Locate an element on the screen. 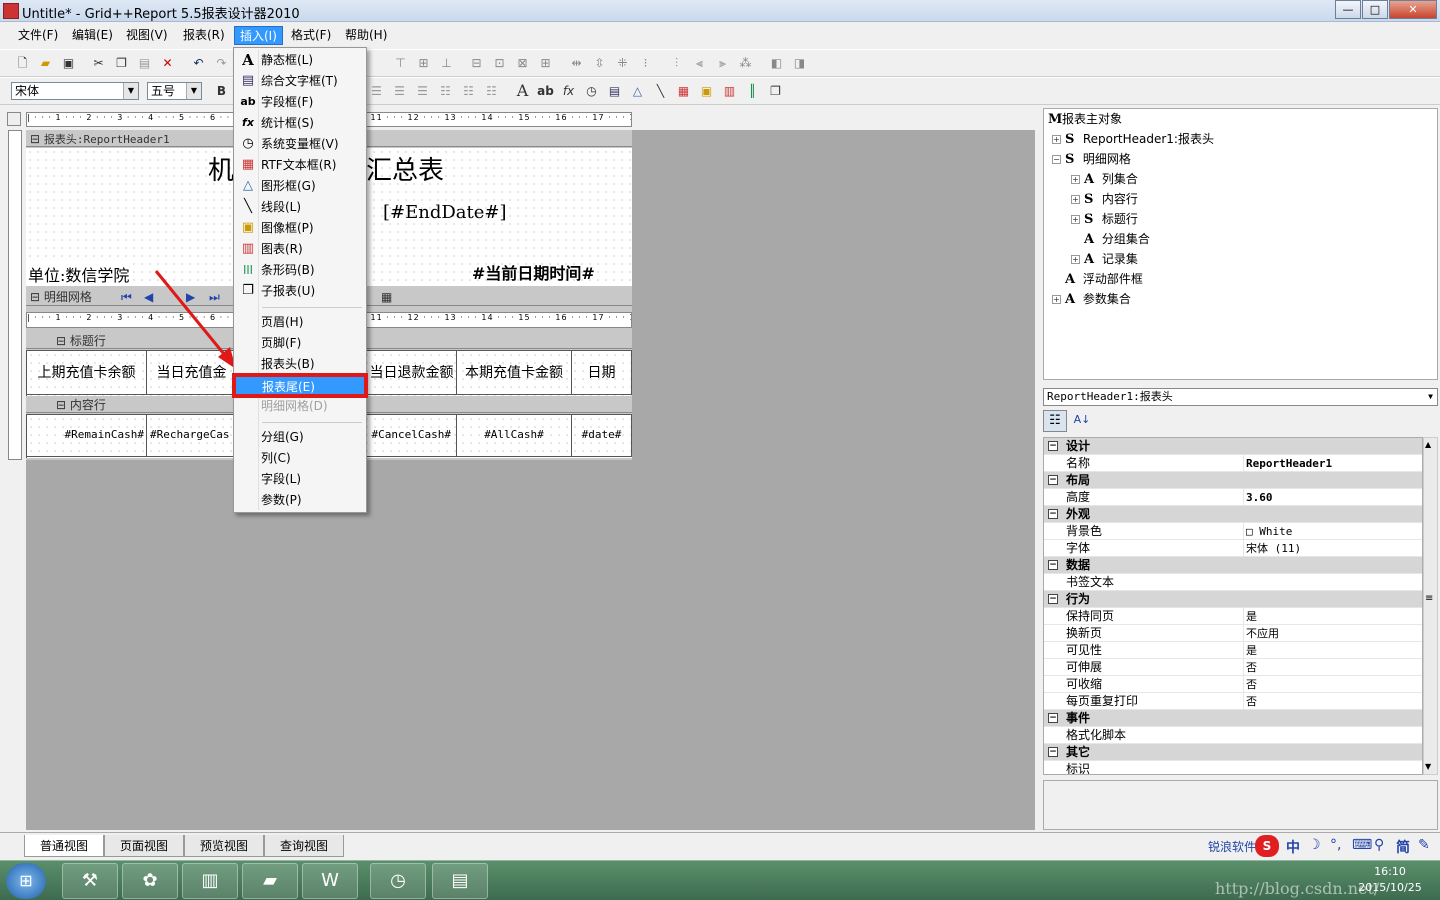 The width and height of the screenshot is (1440, 900). punctuation-icon: °, is located at coordinates (1335, 845).